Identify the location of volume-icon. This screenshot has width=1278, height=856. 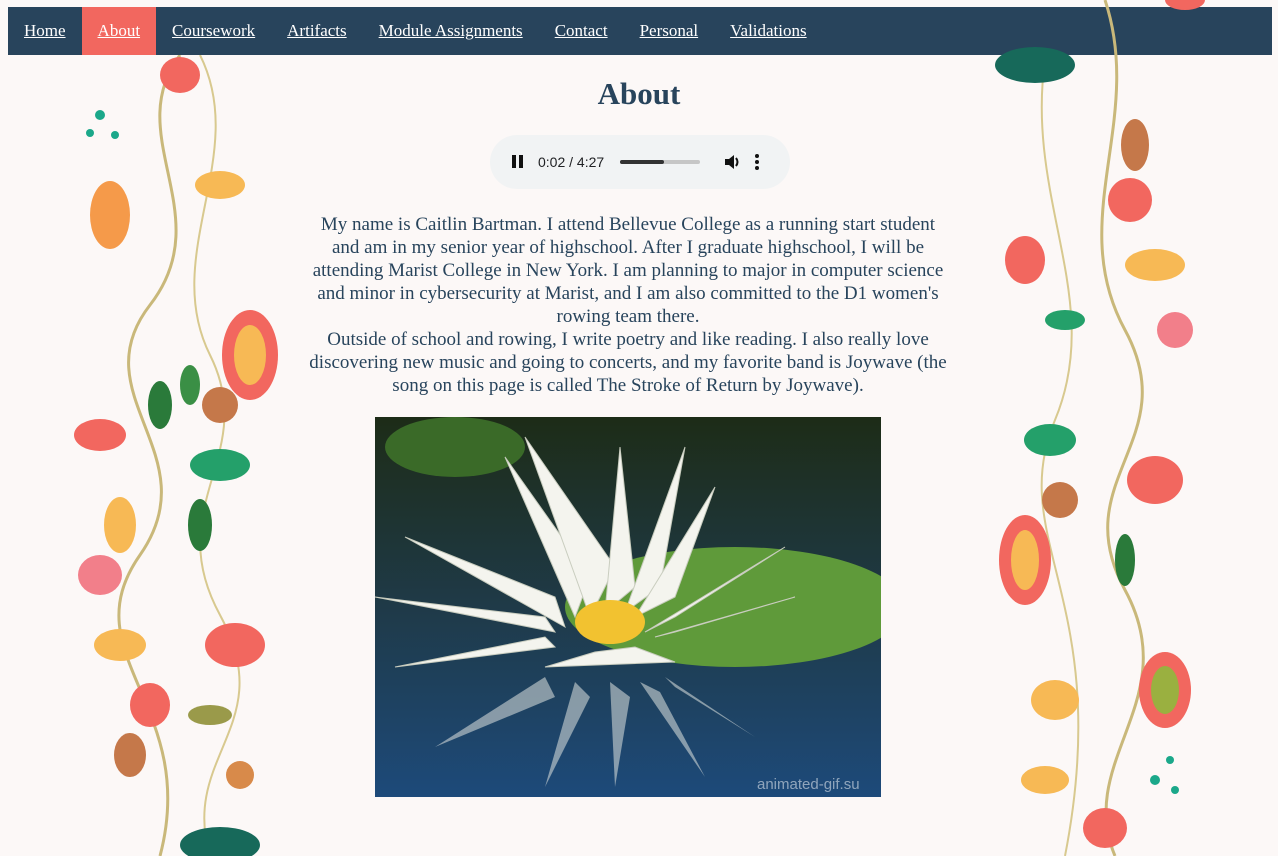
(732, 162).